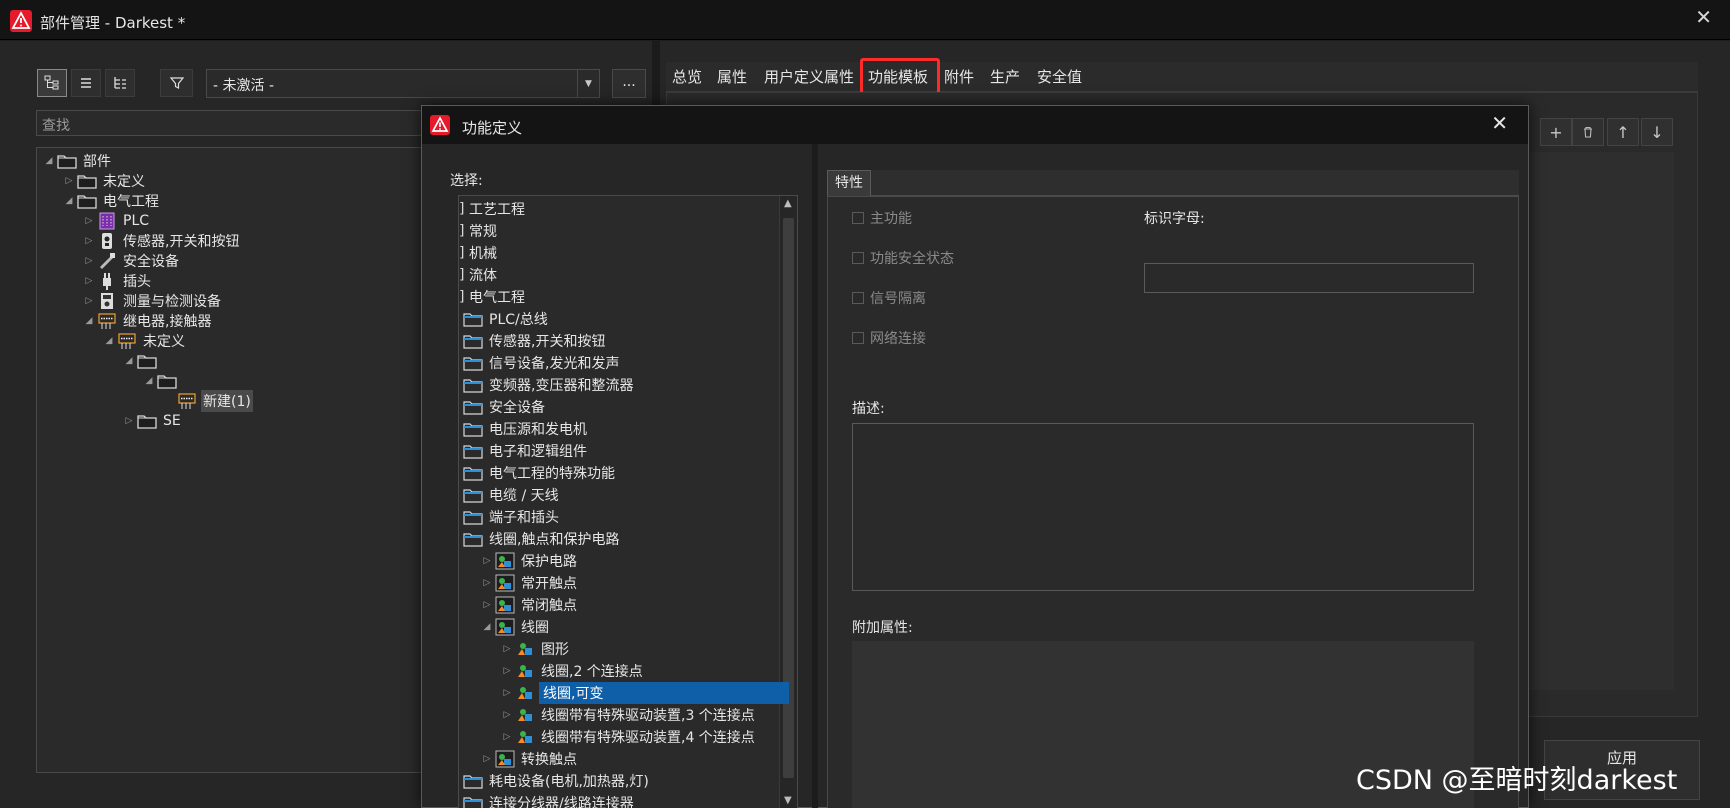  What do you see at coordinates (403, 83) in the screenshot?
I see `filter-select: - 未激活 - ▼` at bounding box center [403, 83].